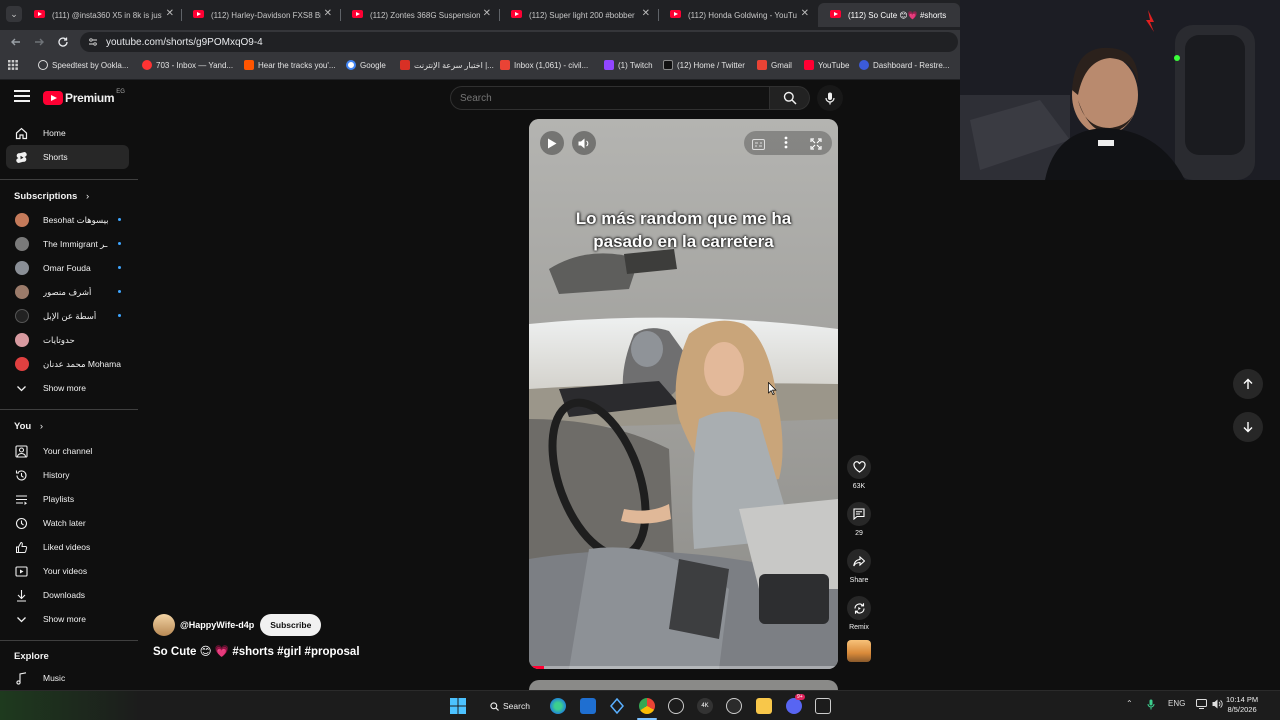 This screenshot has width=1280, height=720. What do you see at coordinates (67, 523) in the screenshot?
I see `sidebar-item-watch-later: Watch later` at bounding box center [67, 523].